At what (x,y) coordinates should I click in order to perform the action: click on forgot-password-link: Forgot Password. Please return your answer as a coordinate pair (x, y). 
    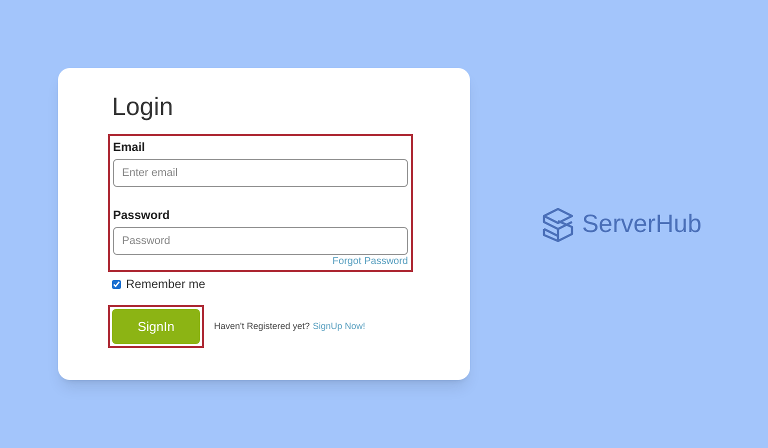
    Looking at the image, I should click on (370, 262).